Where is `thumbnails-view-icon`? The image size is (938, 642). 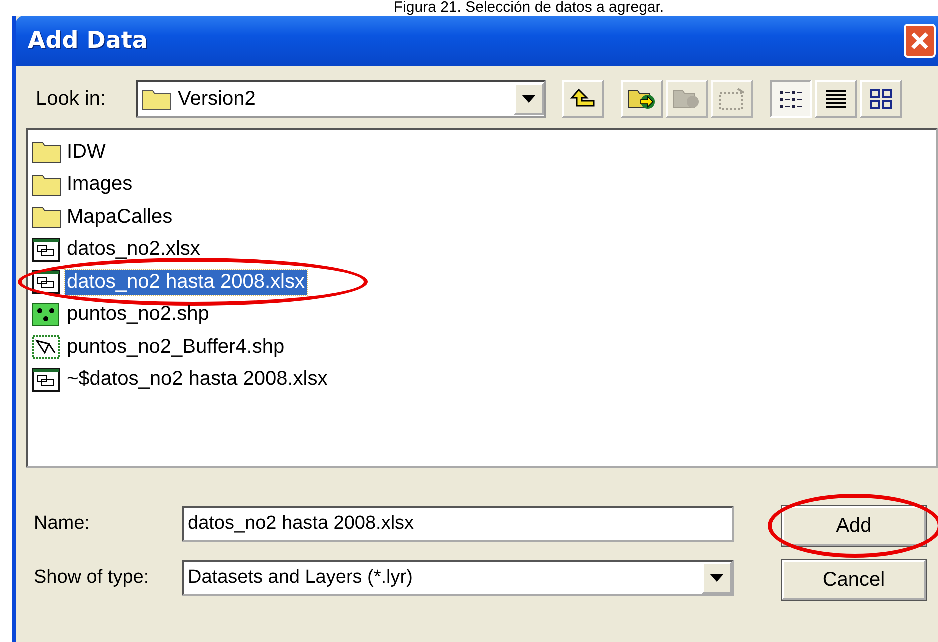 thumbnails-view-icon is located at coordinates (881, 99).